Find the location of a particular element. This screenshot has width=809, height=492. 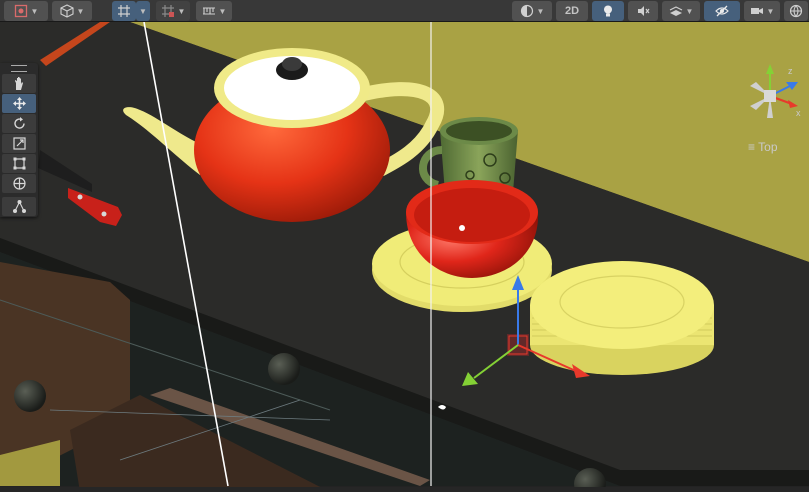

camera-button: ▼ is located at coordinates (762, 11).